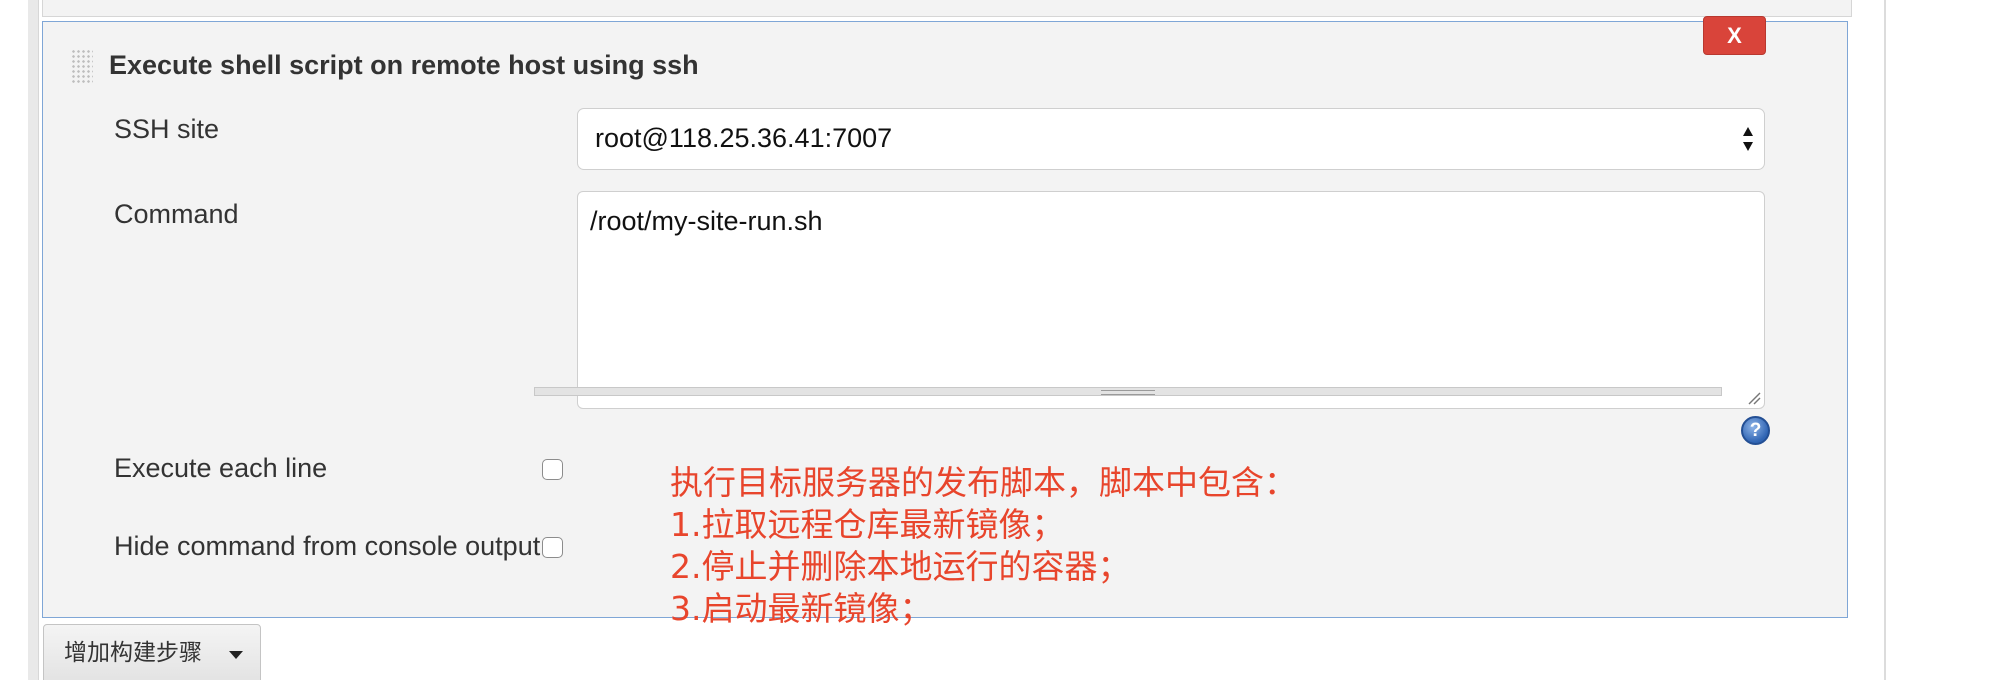  I want to click on add-build-step-label: 增加构建步骤, so click(133, 653).